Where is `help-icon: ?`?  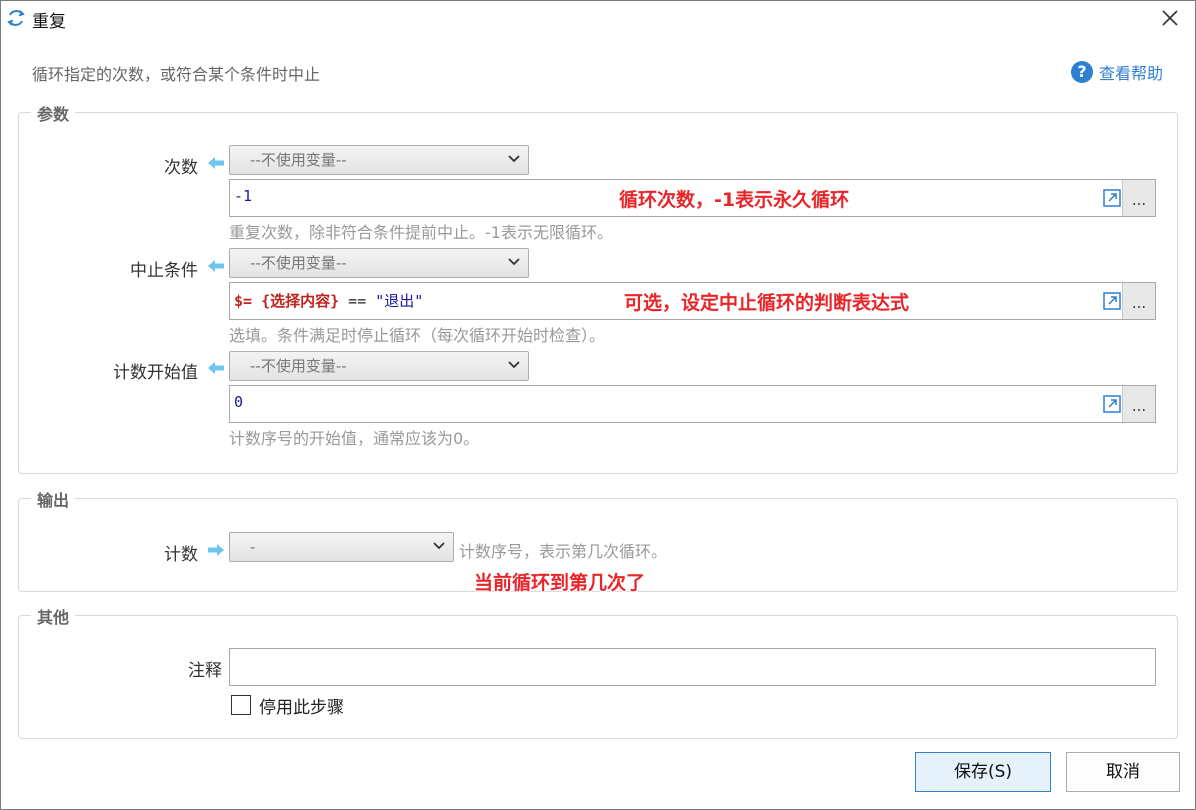
help-icon: ? is located at coordinates (1082, 72).